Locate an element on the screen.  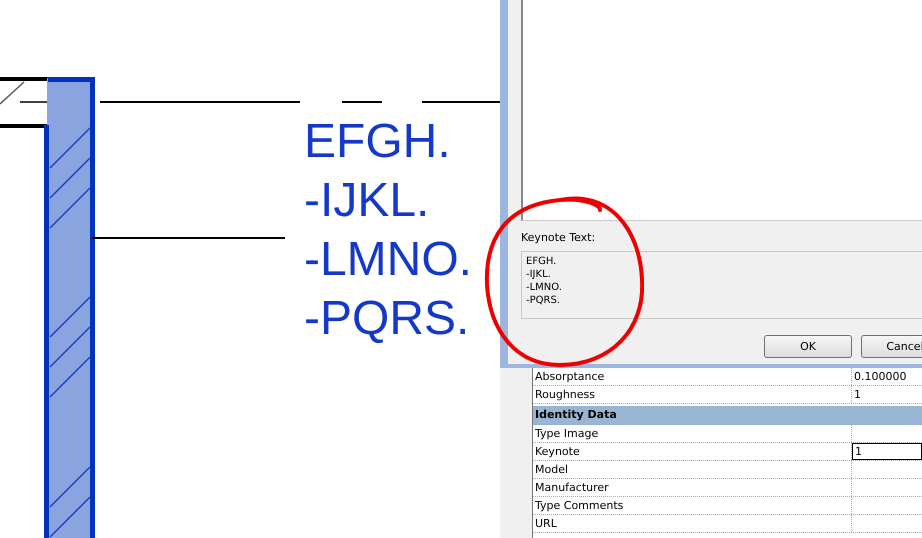
keynote-tag: EFGH. -IJKL. -LMNO. -PQRS. is located at coordinates (388, 230).